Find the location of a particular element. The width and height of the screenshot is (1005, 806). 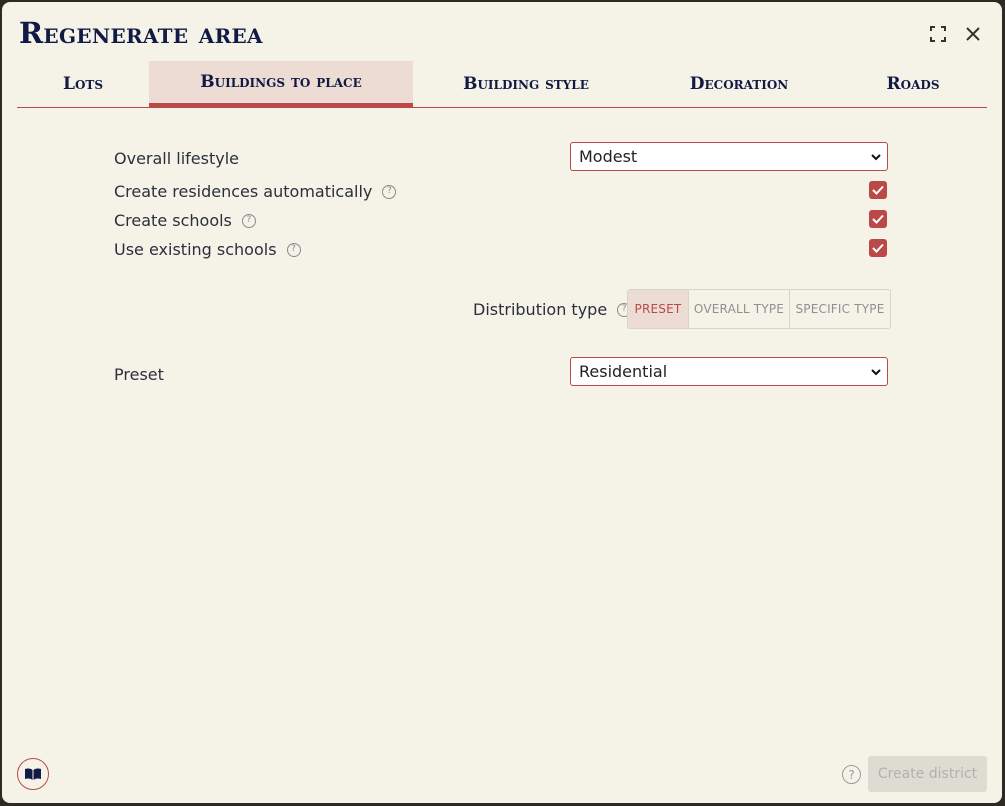

preset-label: Preset is located at coordinates (139, 374).